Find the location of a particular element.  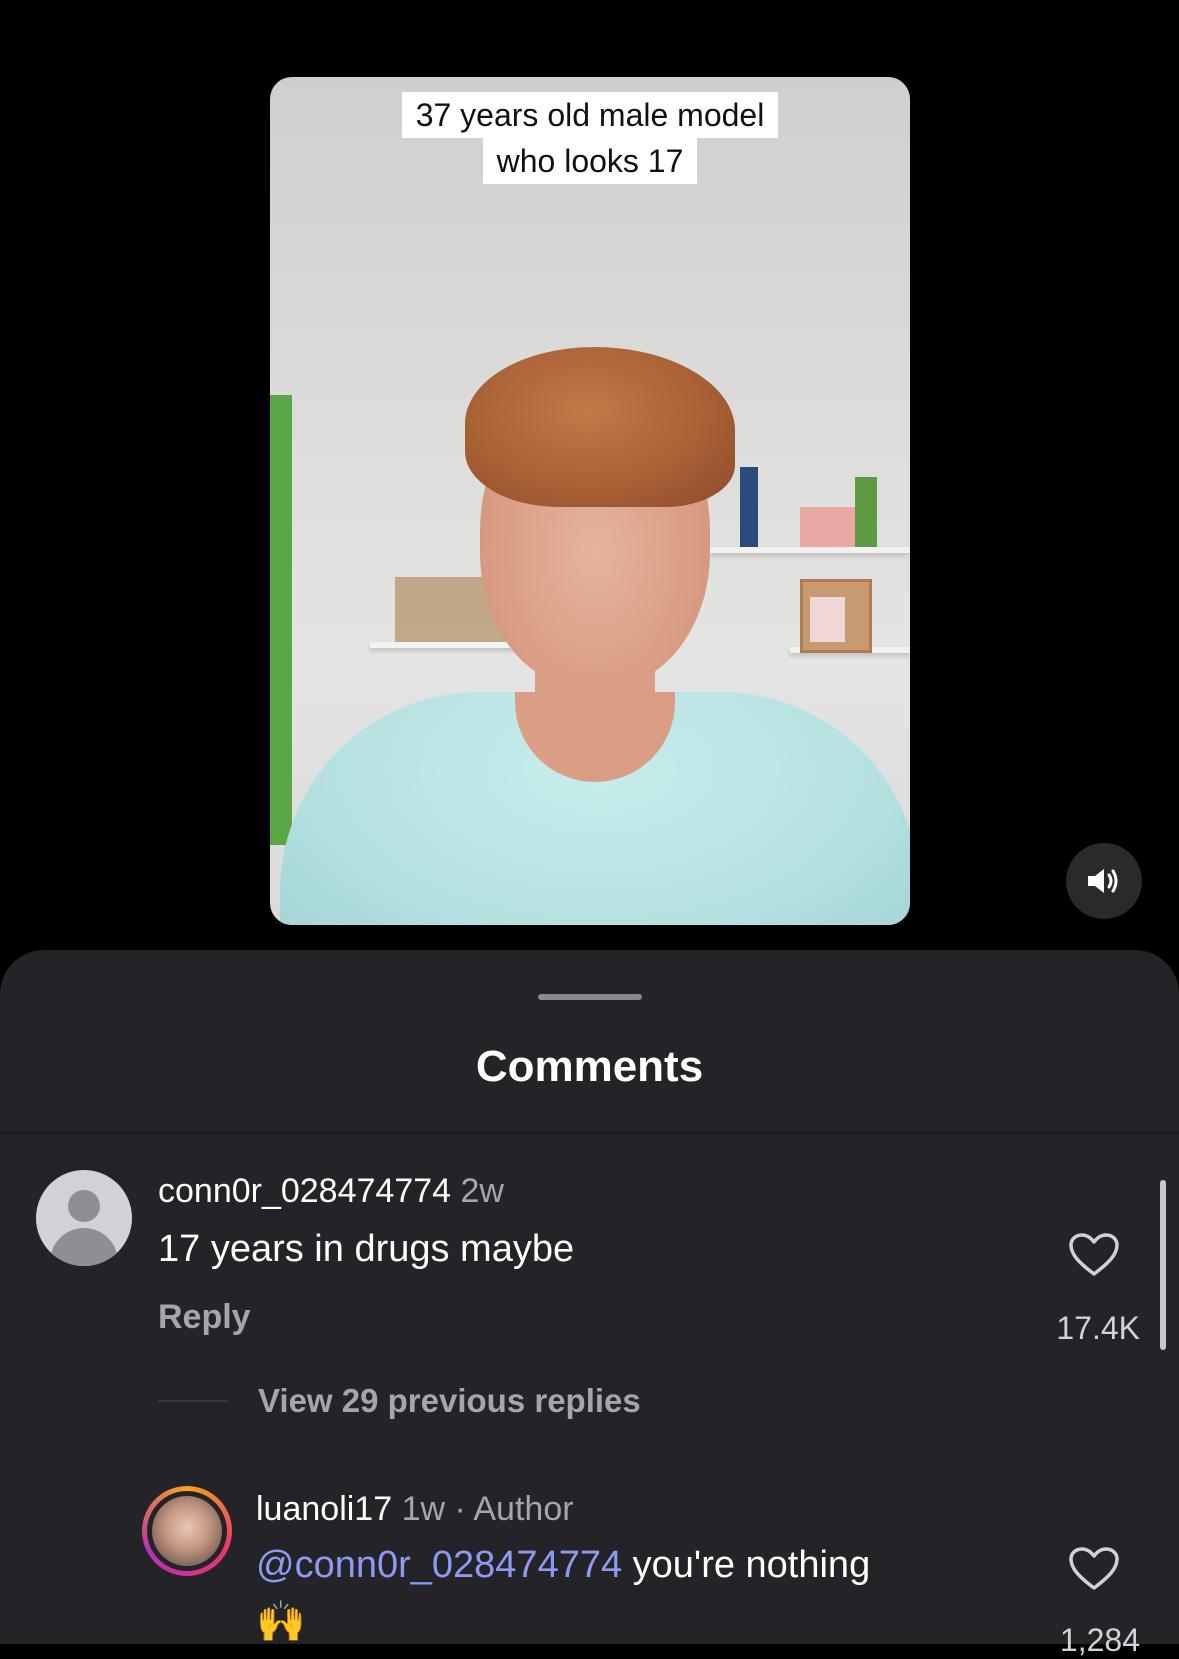

person-hair is located at coordinates (600, 427).